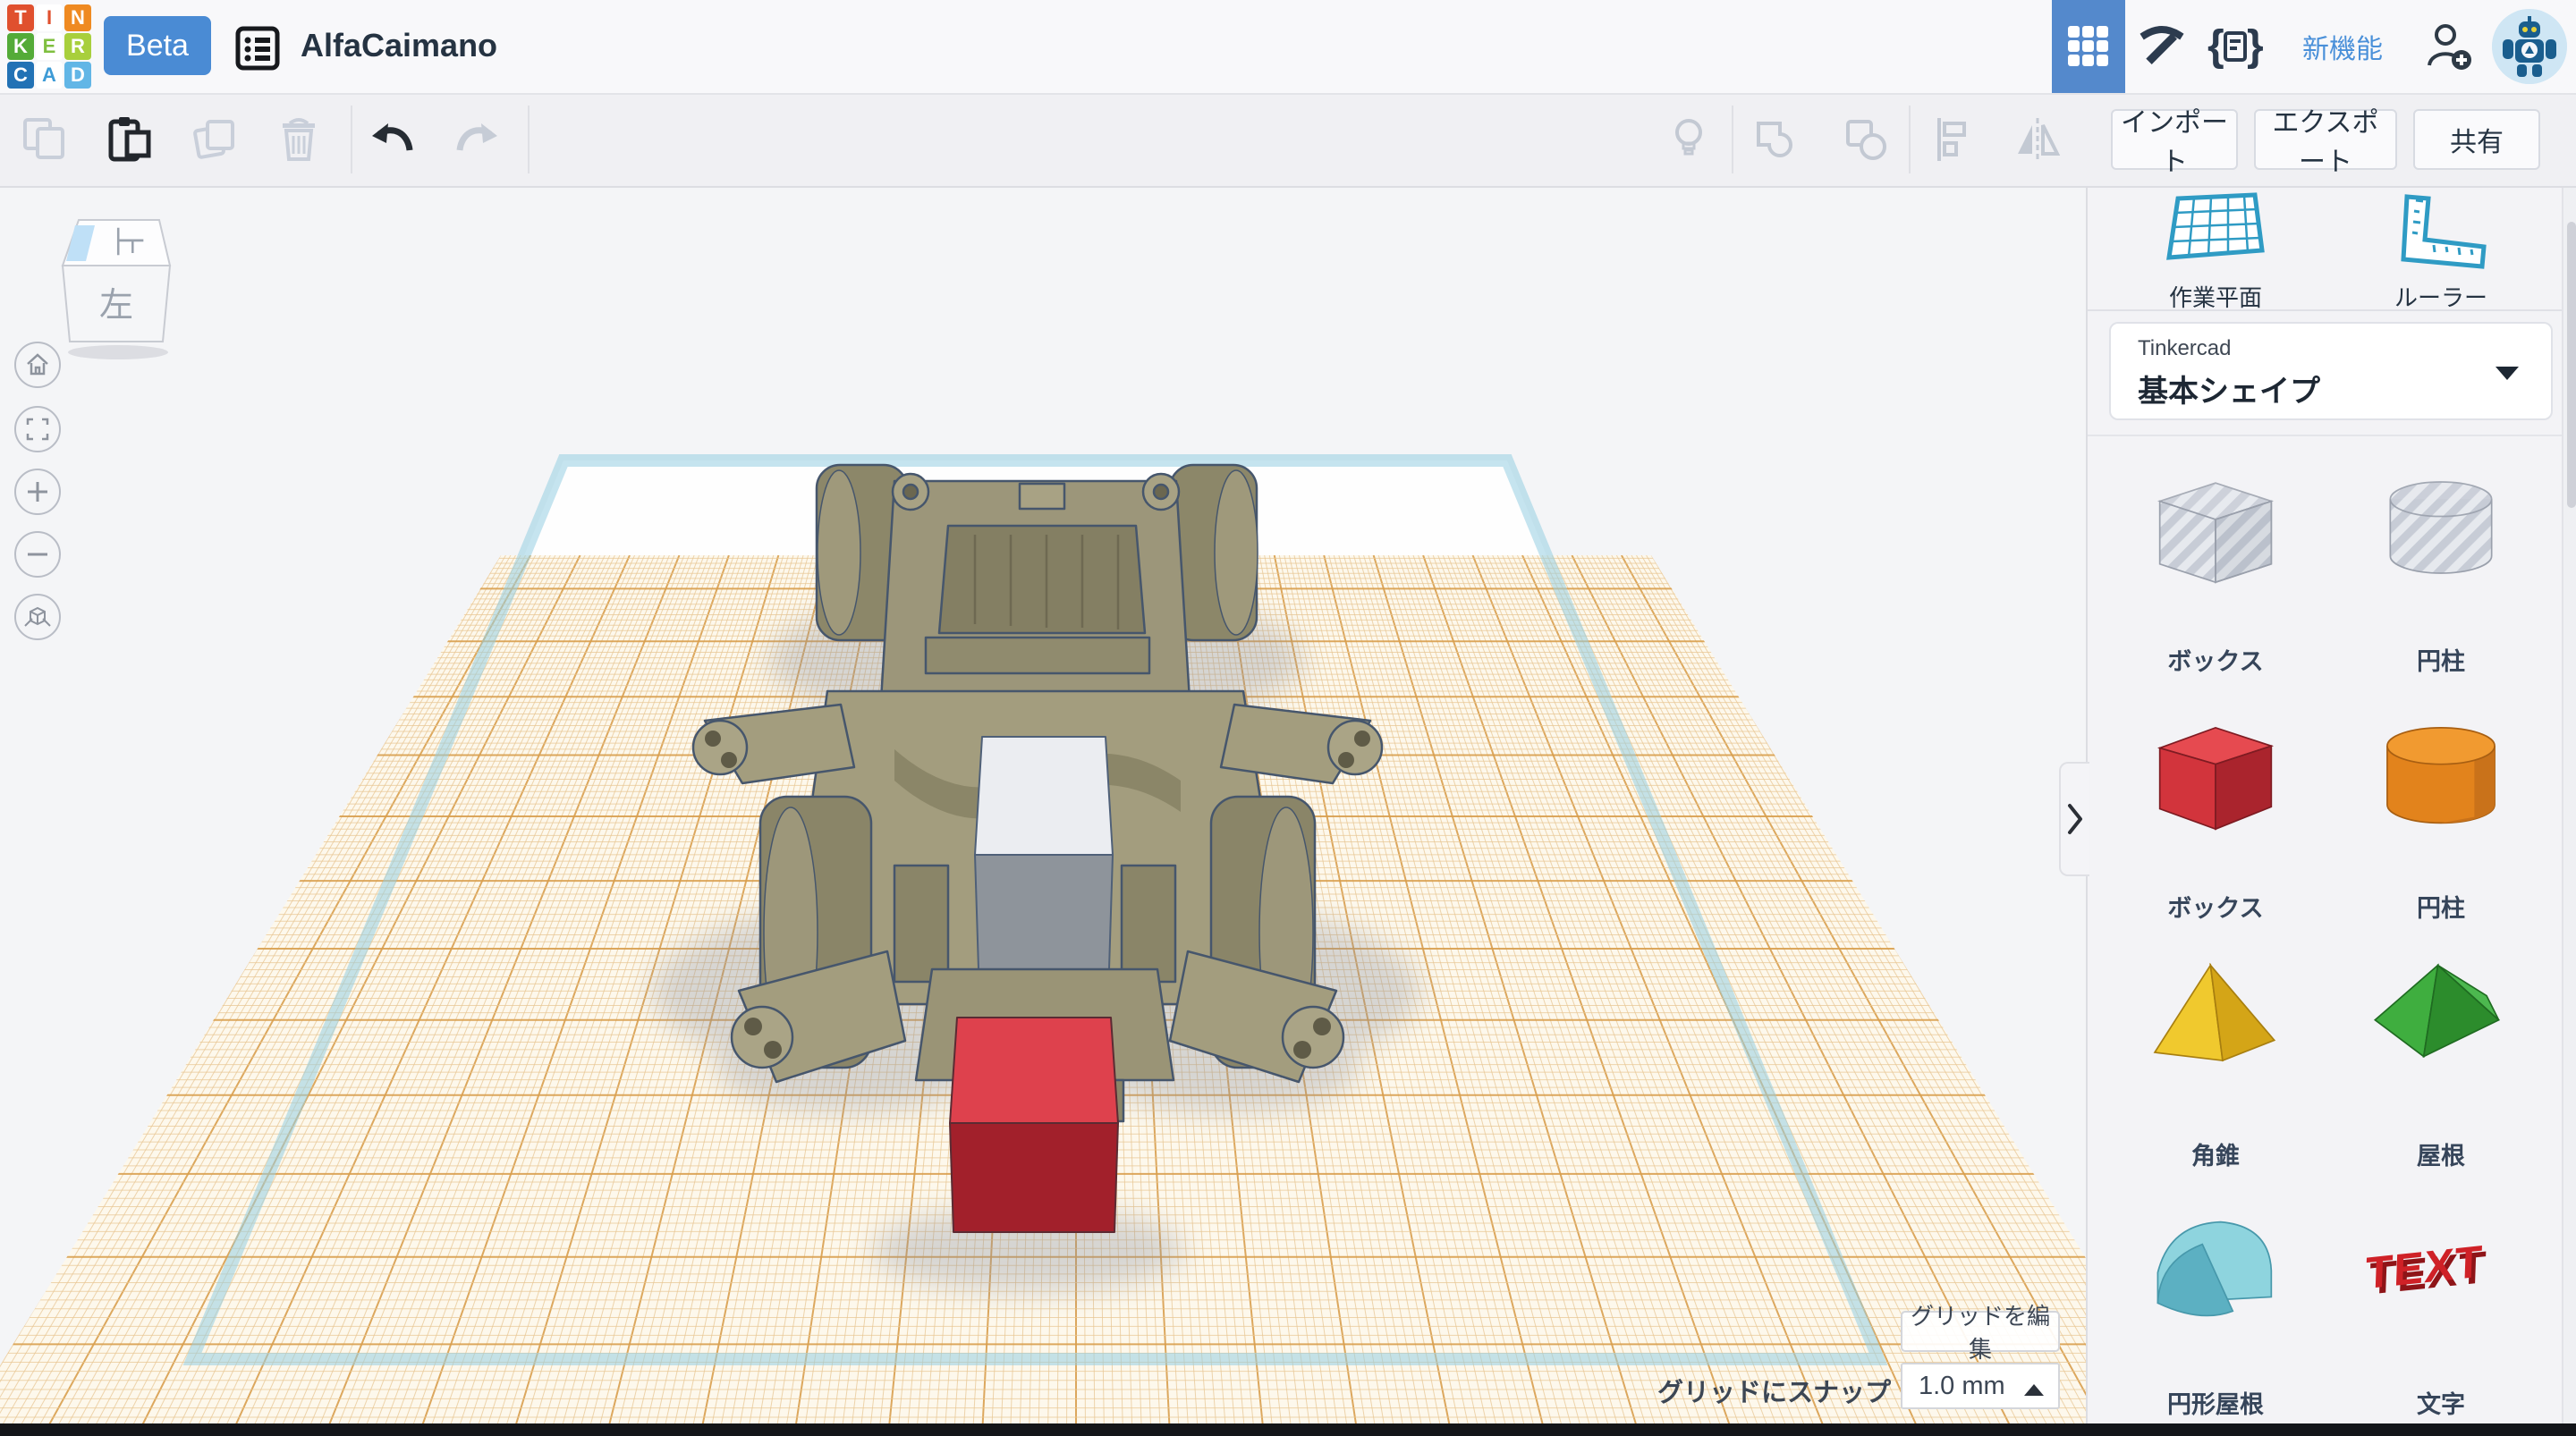  What do you see at coordinates (37, 492) in the screenshot?
I see `zoom-in-button` at bounding box center [37, 492].